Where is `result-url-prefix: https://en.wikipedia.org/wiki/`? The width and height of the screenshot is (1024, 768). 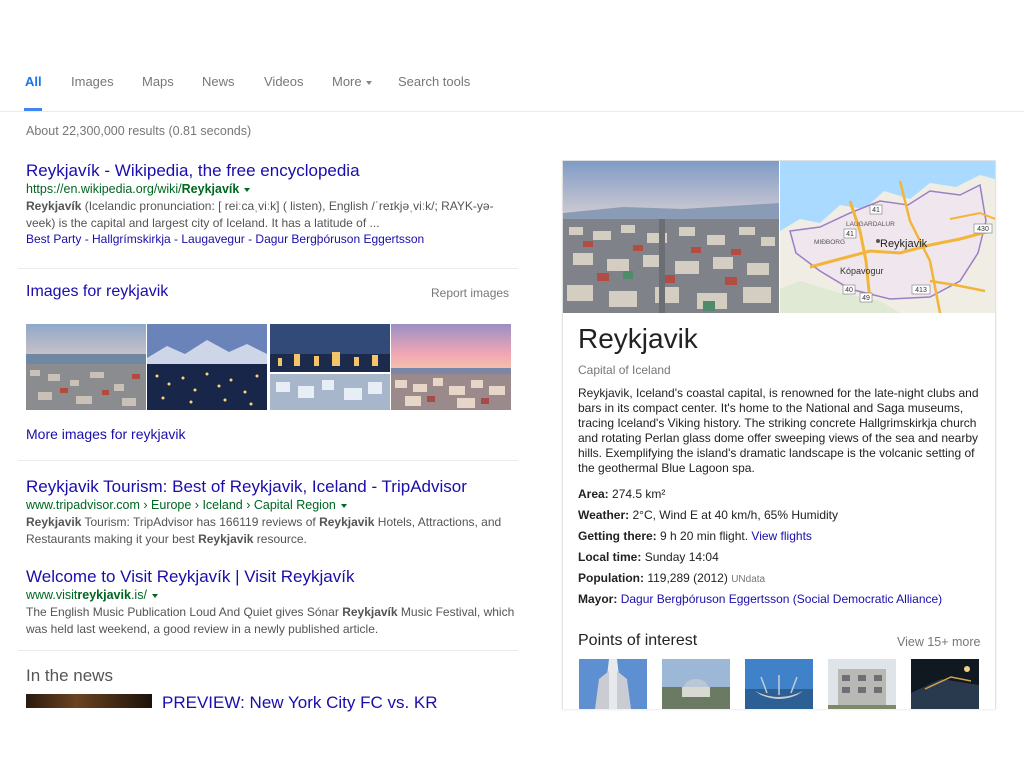 result-url-prefix: https://en.wikipedia.org/wiki/ is located at coordinates (104, 189).